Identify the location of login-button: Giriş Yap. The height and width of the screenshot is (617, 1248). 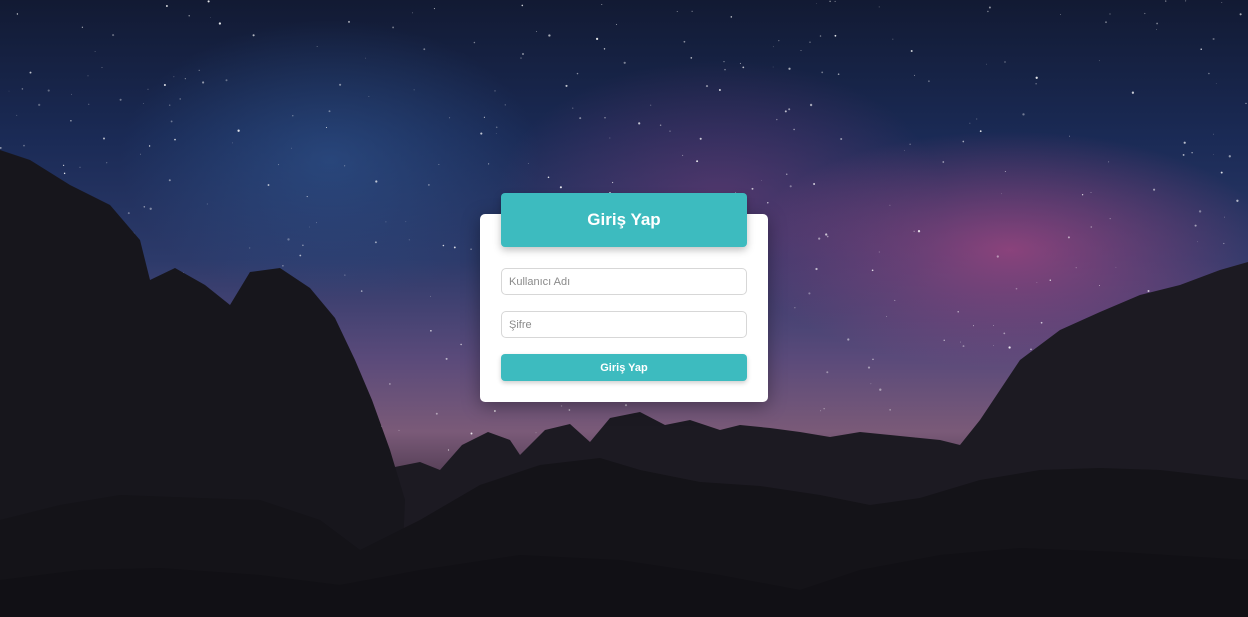
(624, 367).